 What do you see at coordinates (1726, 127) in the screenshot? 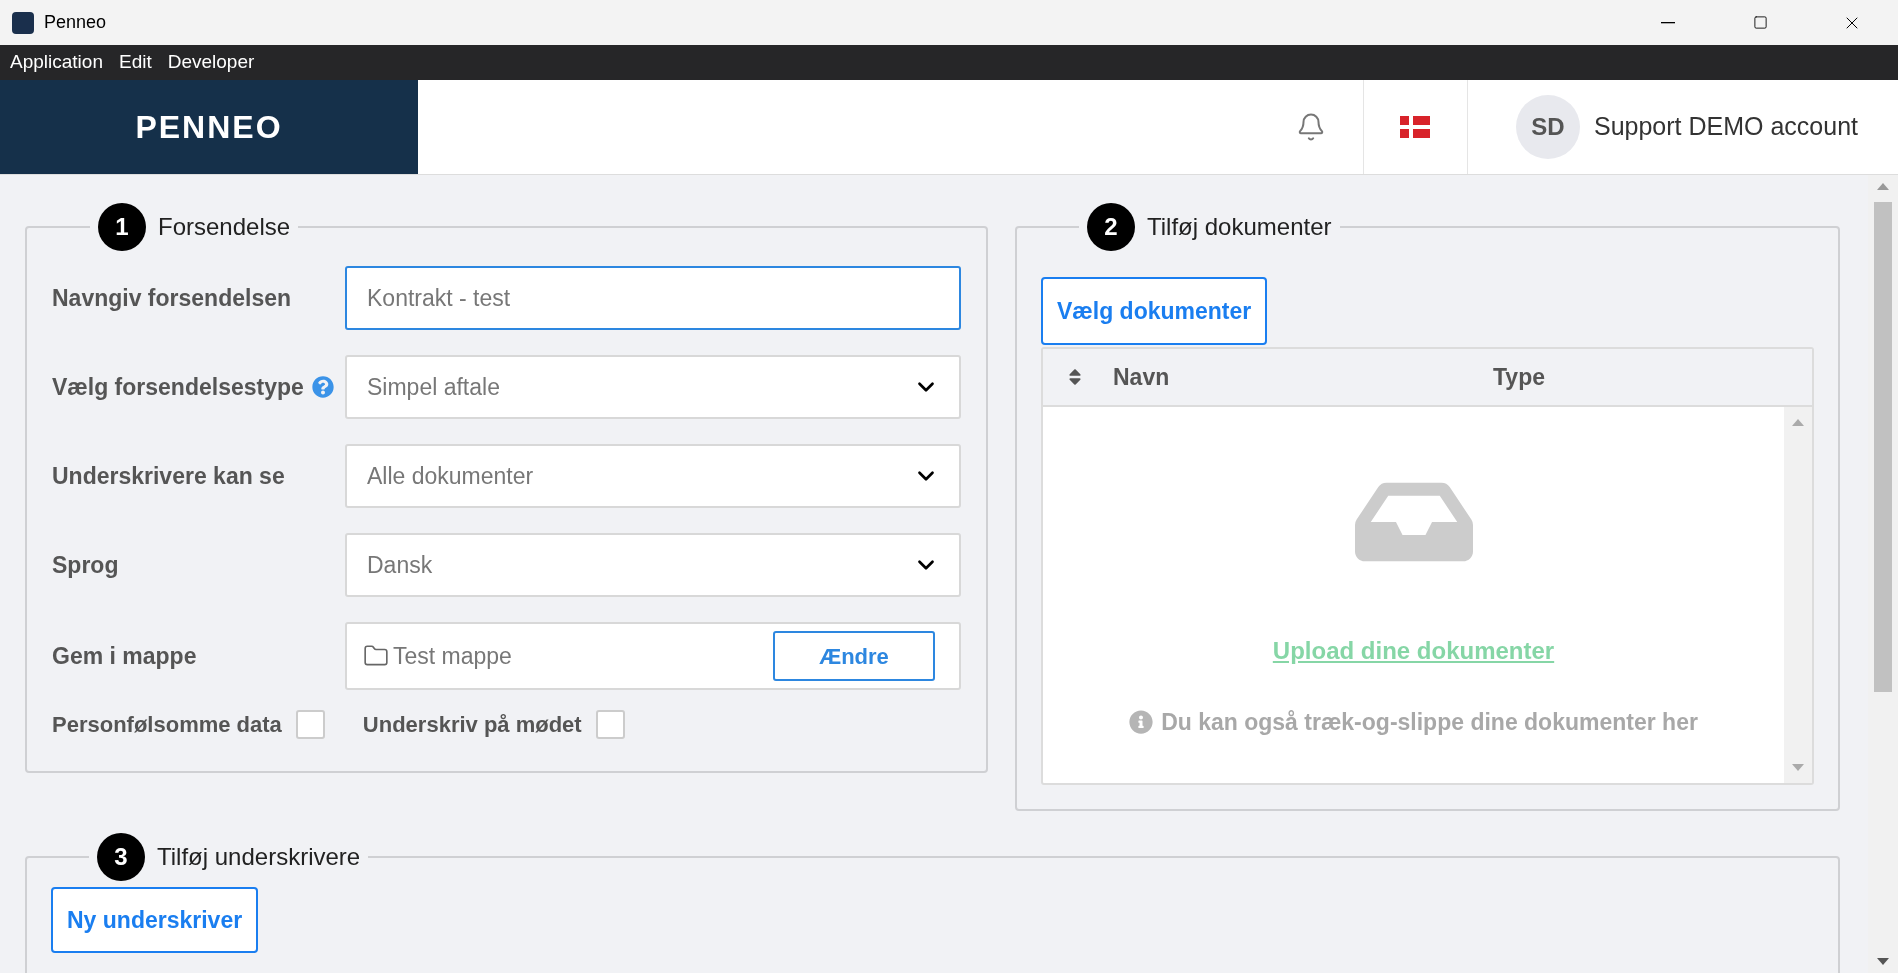
I see `account-name: Support DEMO account` at bounding box center [1726, 127].